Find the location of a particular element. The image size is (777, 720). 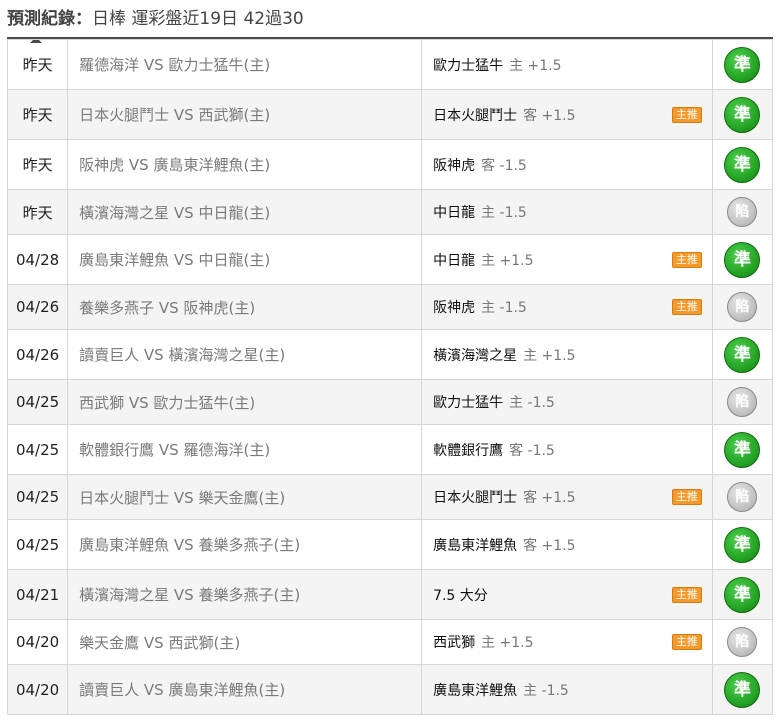

row-match: 橫濱海灣之星 VS 中日龍(主) is located at coordinates (245, 212).